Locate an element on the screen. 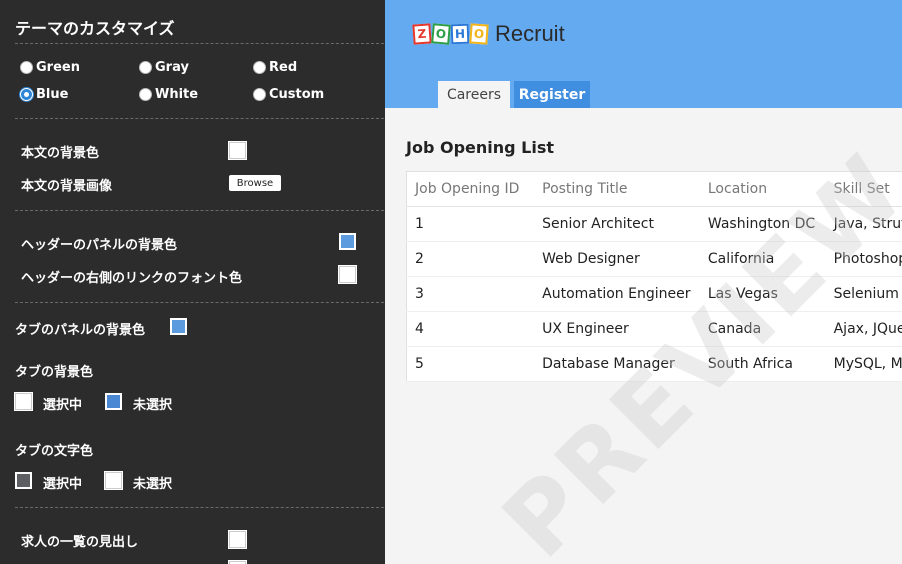 This screenshot has width=902, height=564. cell-skills: Ajax, JQuery is located at coordinates (863, 329).